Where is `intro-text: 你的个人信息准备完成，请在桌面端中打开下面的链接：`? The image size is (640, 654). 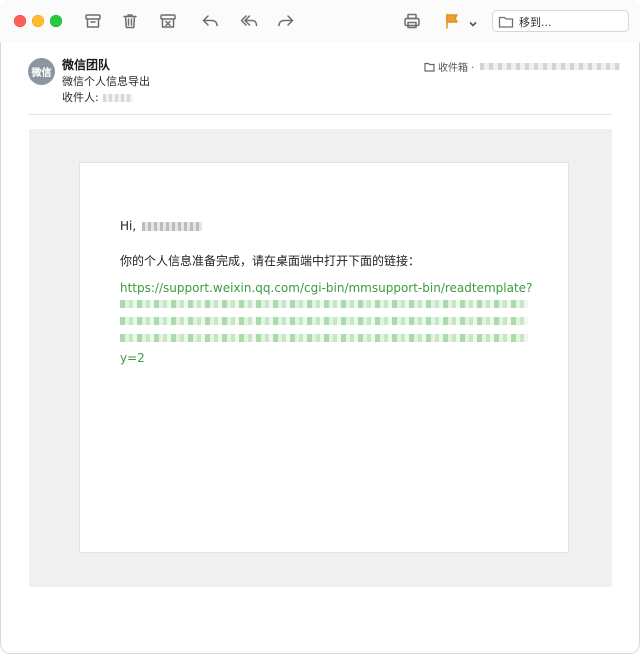 intro-text: 你的个人信息准备完成，请在桌面端中打开下面的链接： is located at coordinates (270, 261).